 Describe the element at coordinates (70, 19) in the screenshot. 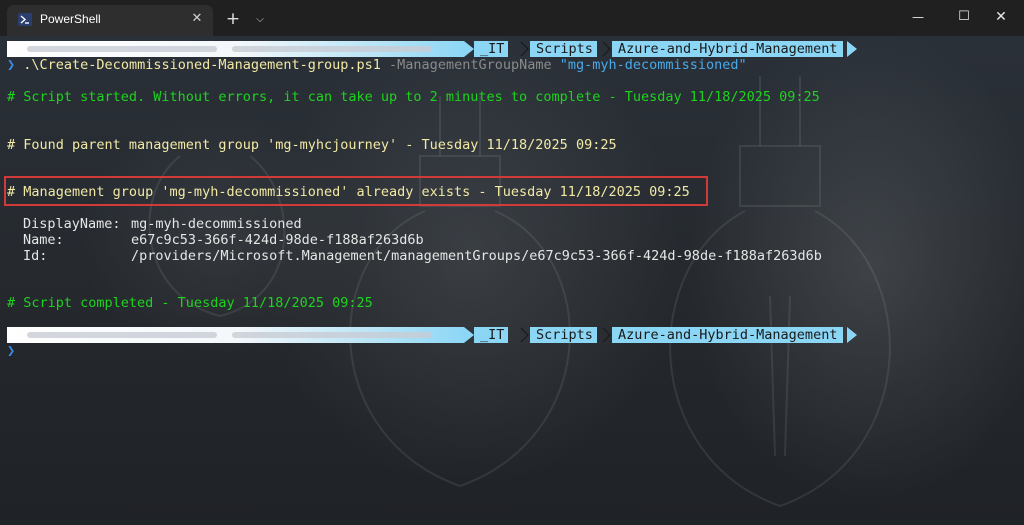

I see `tab-title: PowerShell` at that location.